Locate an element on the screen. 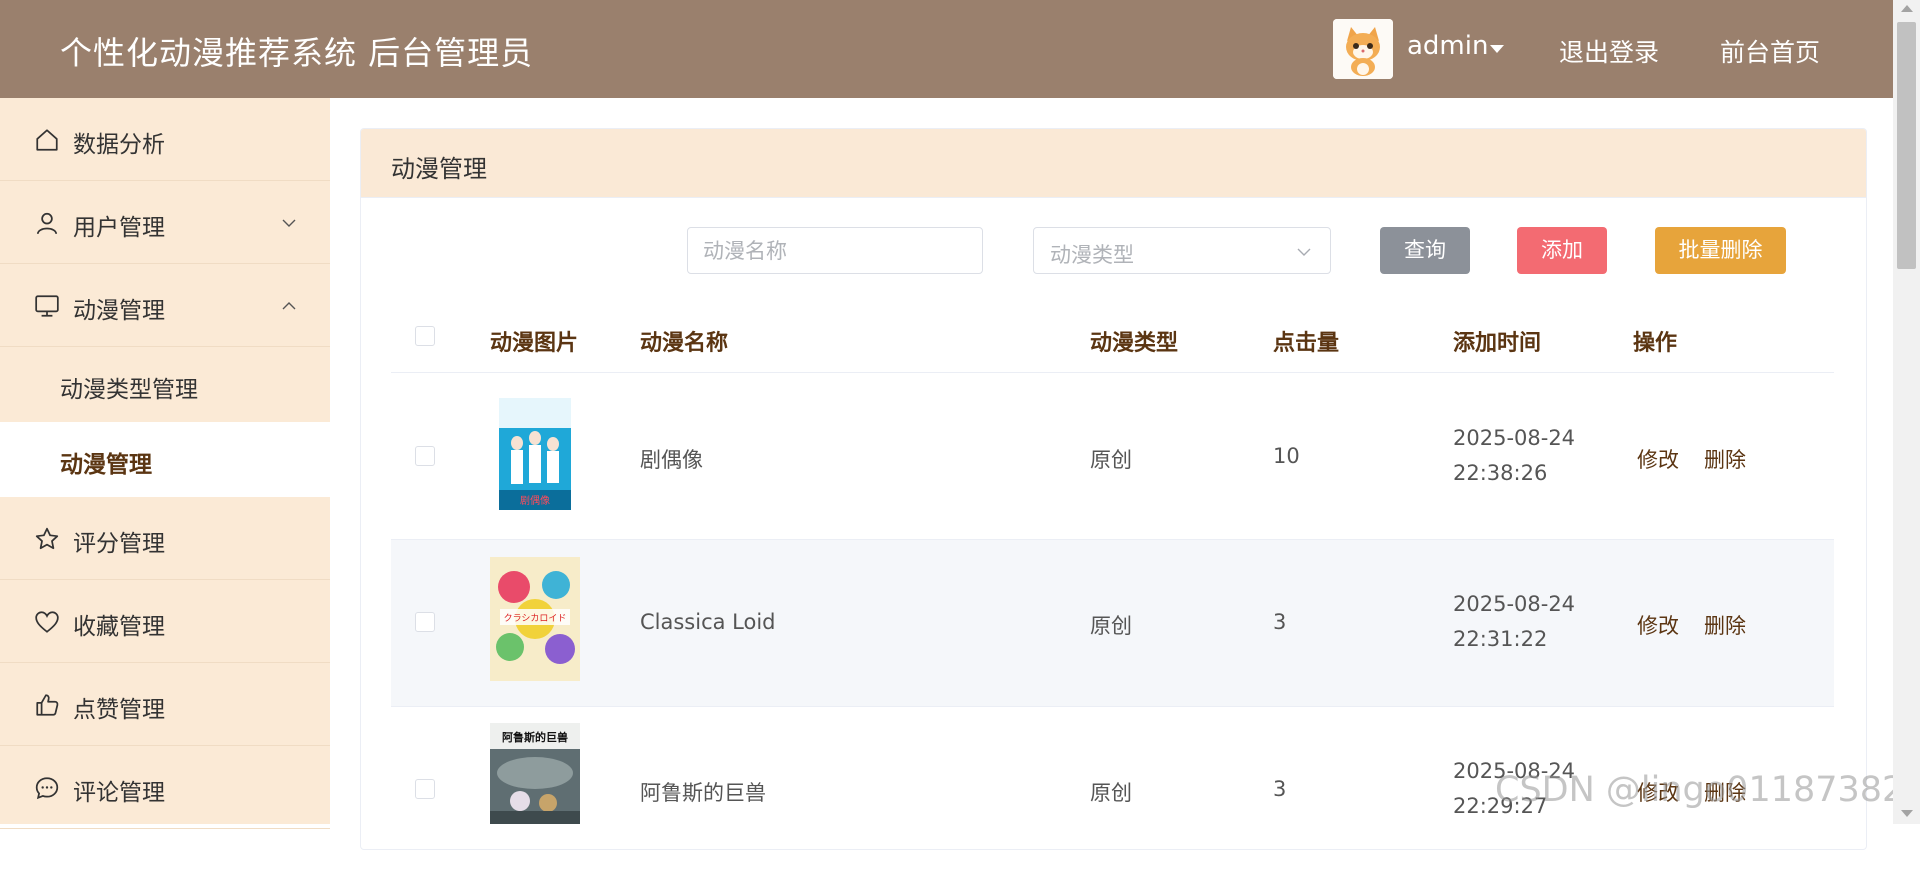 The image size is (1920, 873). anime-poster: 阿鲁斯的巨兽 is located at coordinates (535, 773).